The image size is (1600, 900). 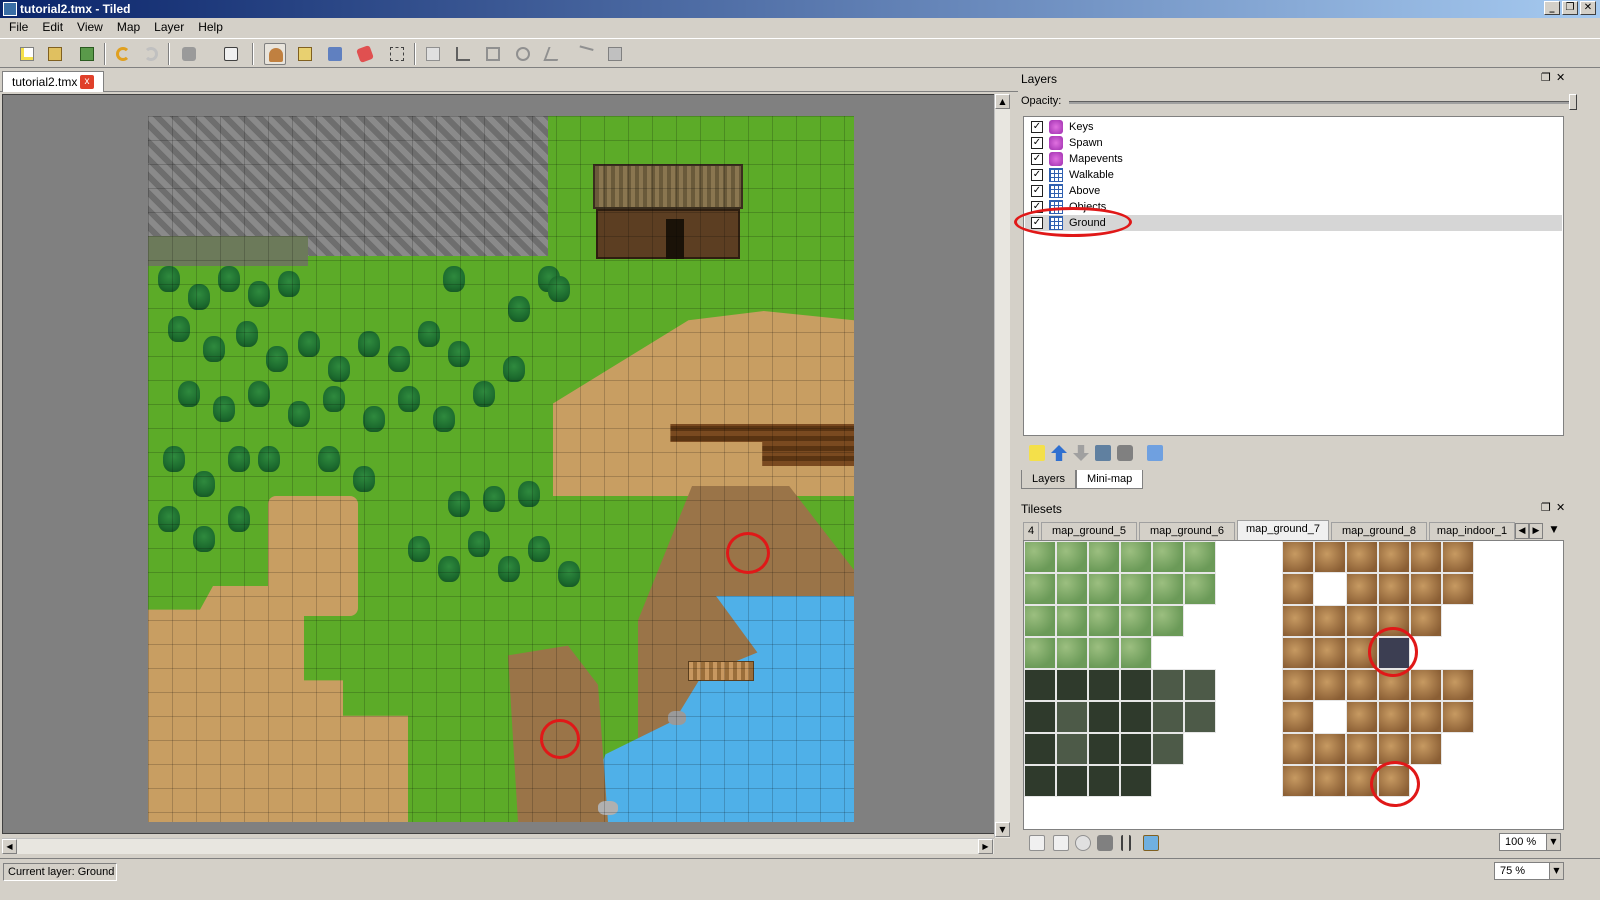 I want to click on layer-row-above: ✓ Above, so click(x=1293, y=191).